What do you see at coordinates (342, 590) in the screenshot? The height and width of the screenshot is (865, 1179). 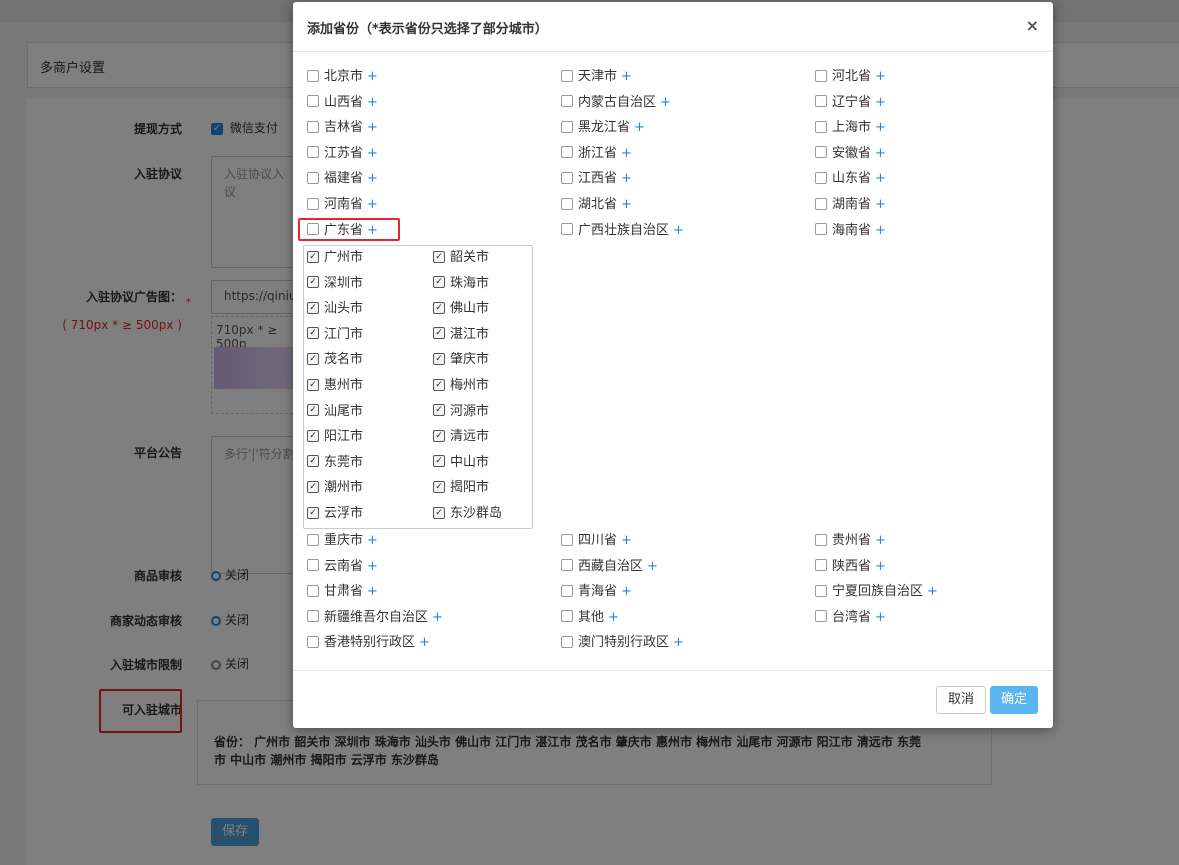 I see `province-checkbox: 甘肃省 +` at bounding box center [342, 590].